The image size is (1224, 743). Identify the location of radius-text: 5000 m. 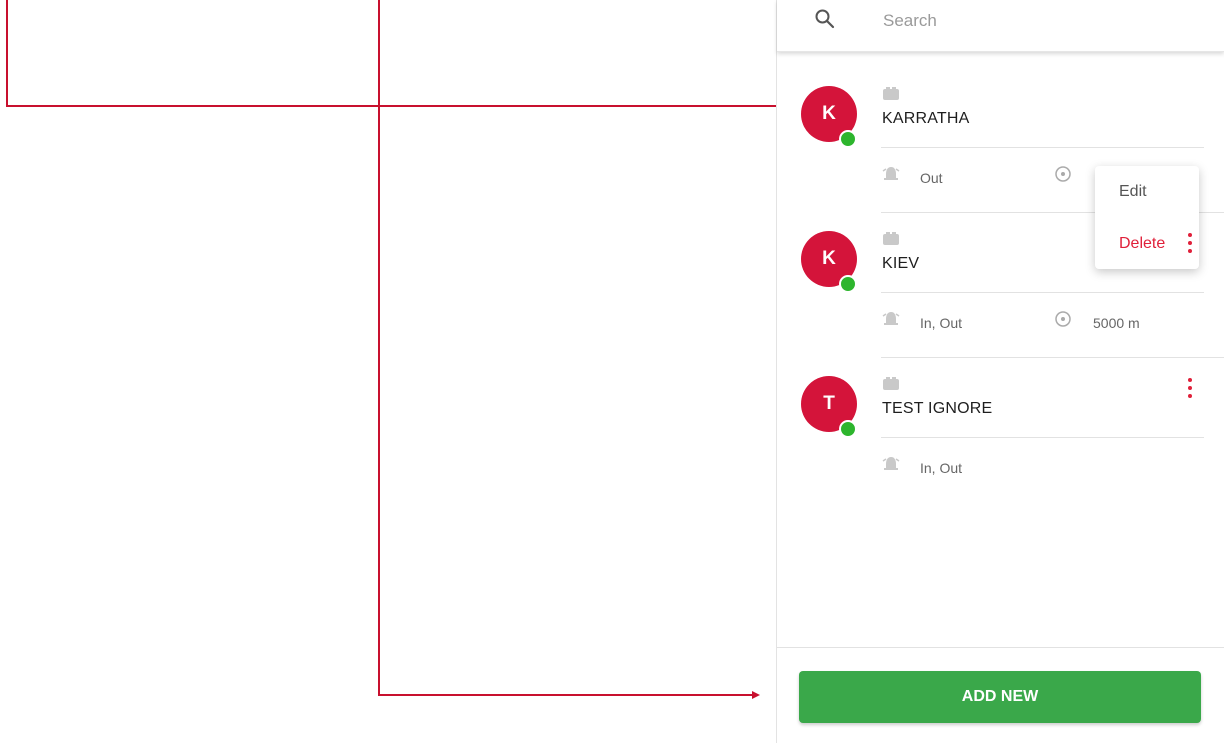
(1116, 323).